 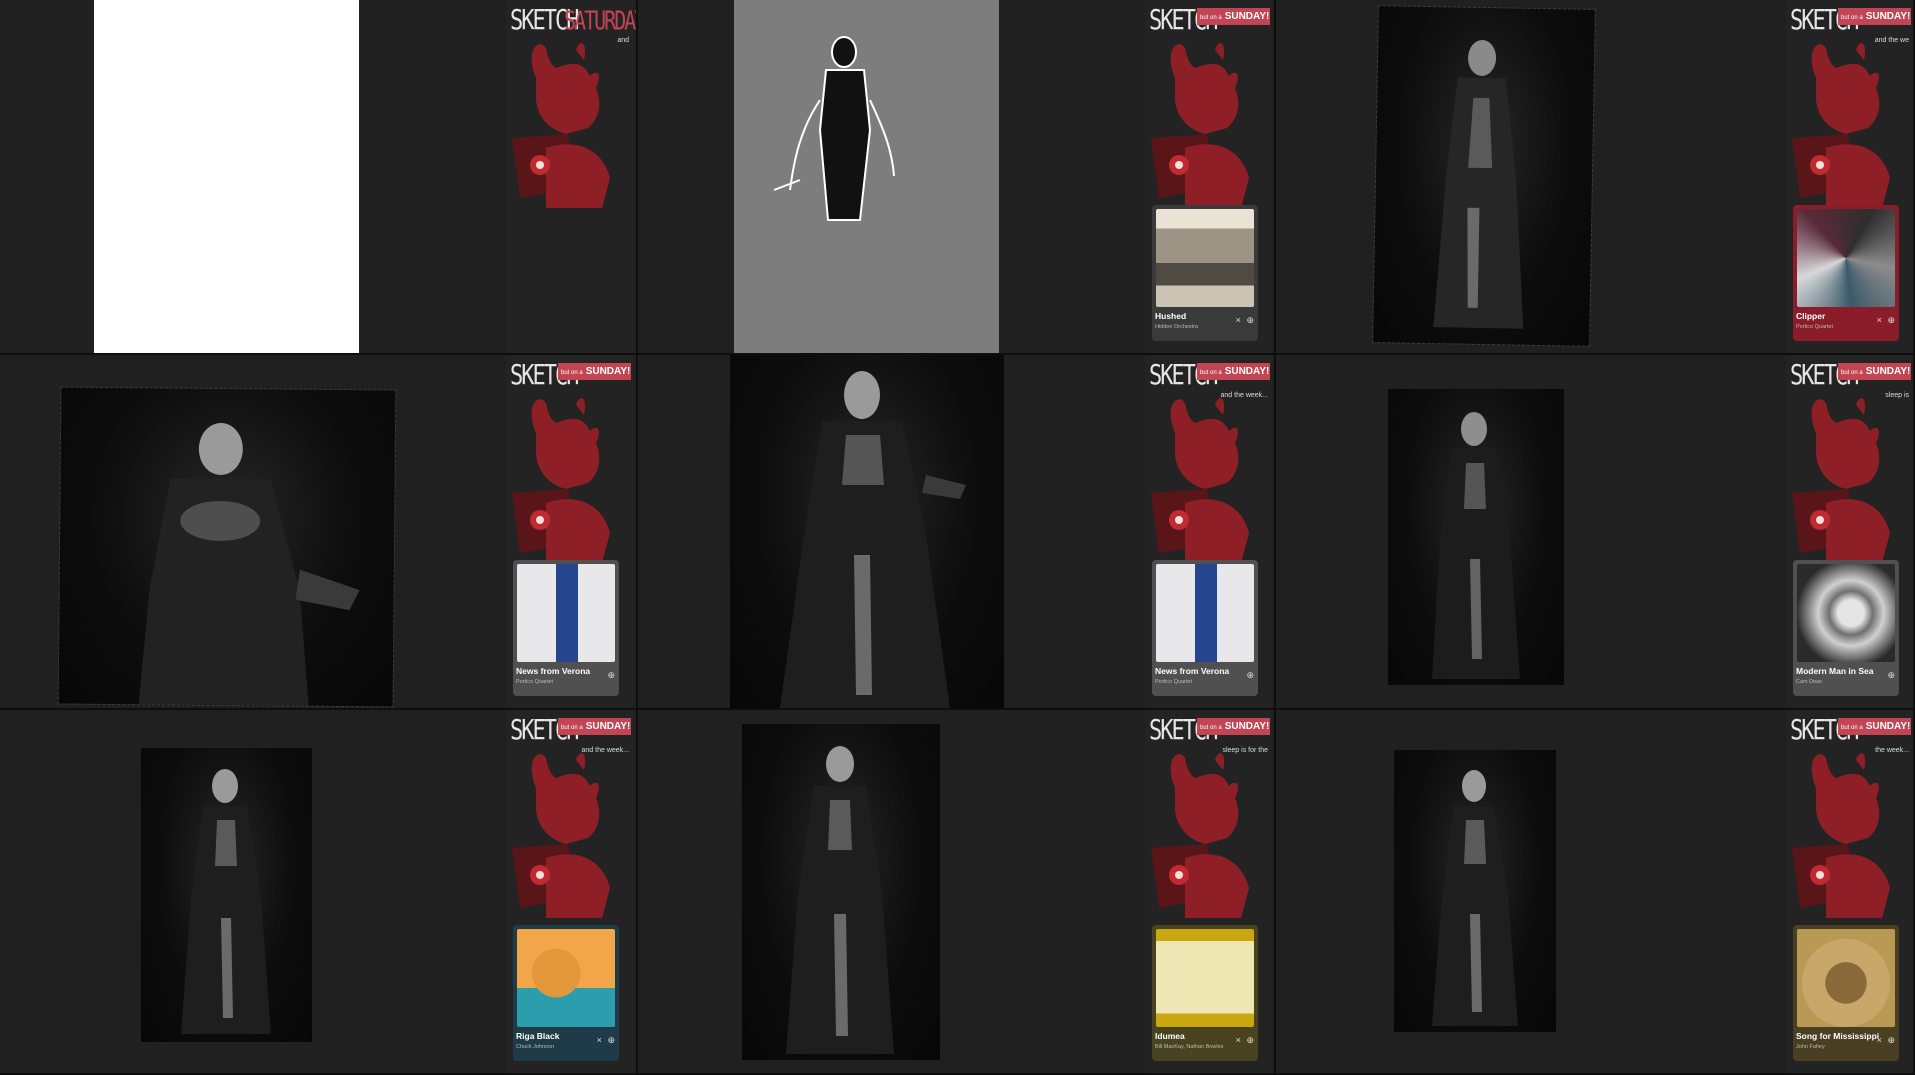 What do you see at coordinates (1170, 1036) in the screenshot?
I see `track-title: Idumea` at bounding box center [1170, 1036].